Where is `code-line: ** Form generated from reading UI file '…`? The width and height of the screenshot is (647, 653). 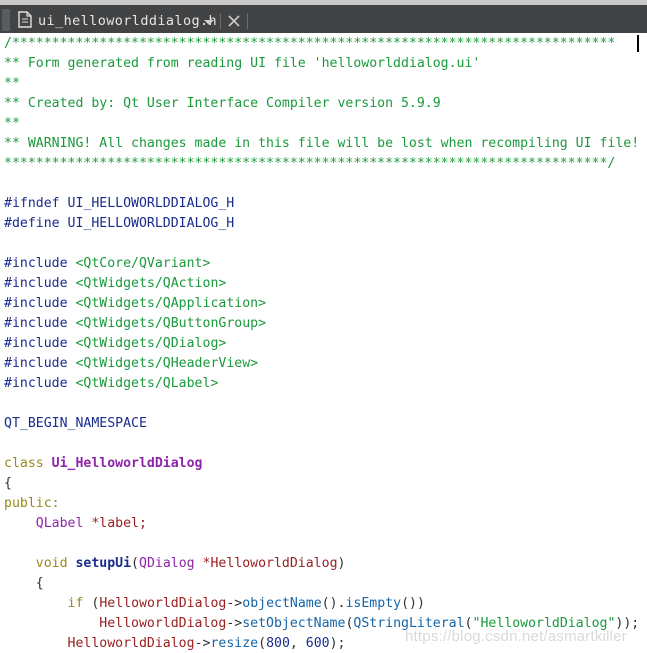 code-line: ** Form generated from reading UI file '… is located at coordinates (321, 64).